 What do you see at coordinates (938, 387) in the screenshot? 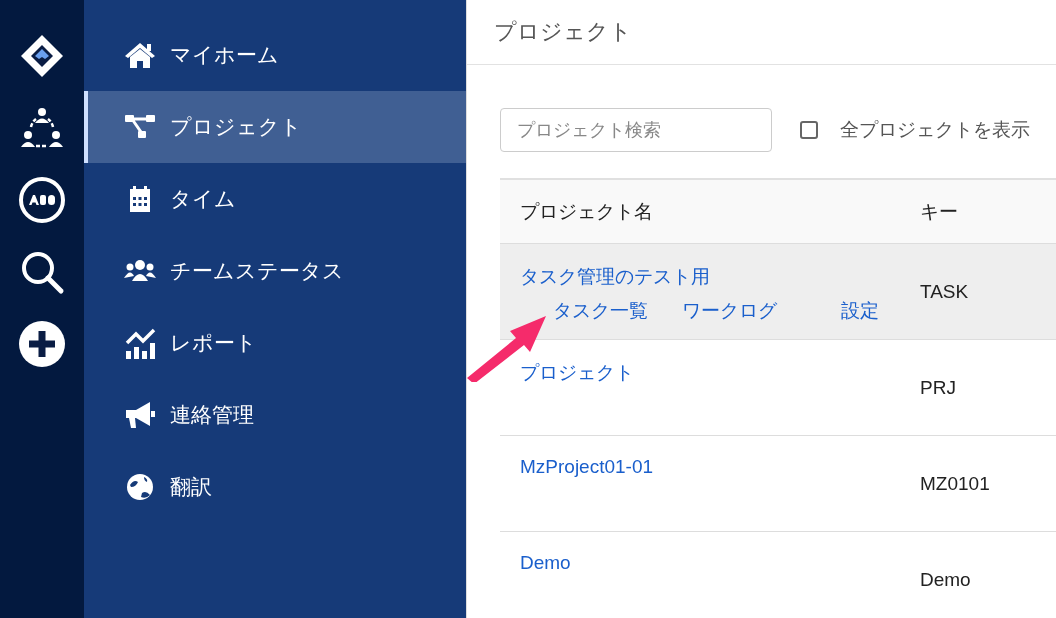
I see `table-cell: PRJ` at bounding box center [938, 387].